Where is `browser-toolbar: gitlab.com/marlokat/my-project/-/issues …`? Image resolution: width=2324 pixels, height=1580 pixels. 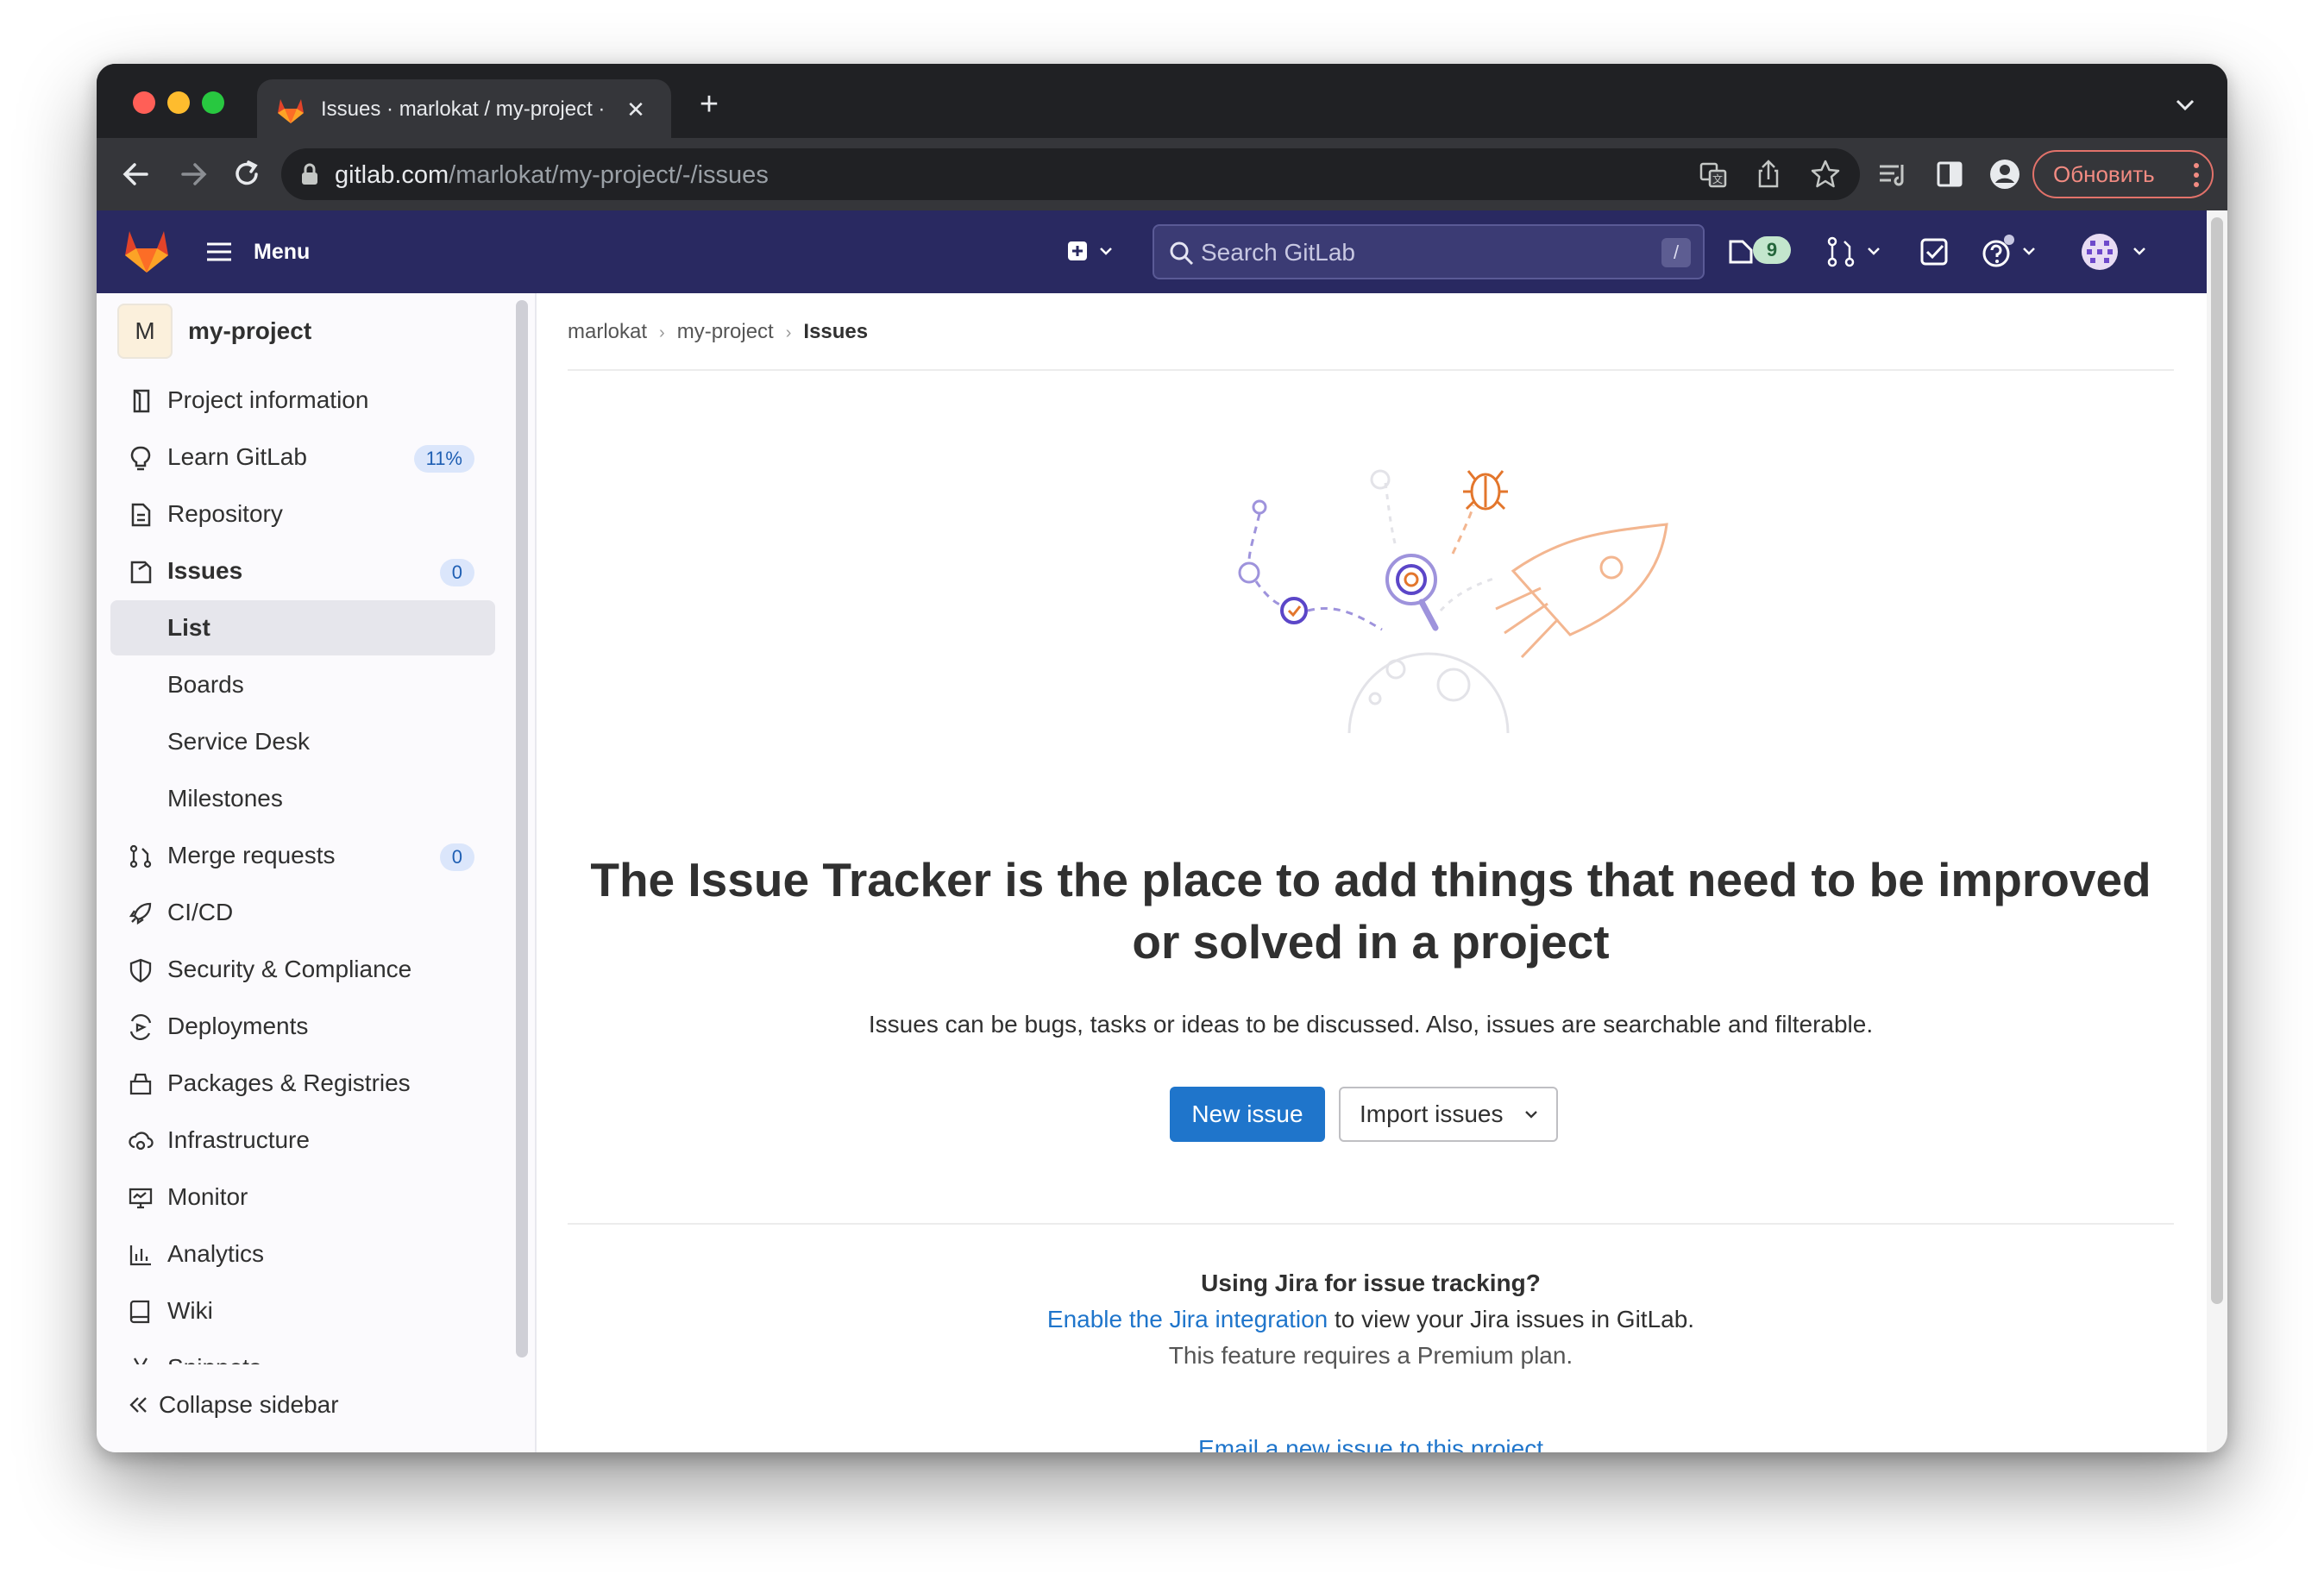
browser-toolbar: gitlab.com/marlokat/my-project/-/issues … is located at coordinates (1162, 174).